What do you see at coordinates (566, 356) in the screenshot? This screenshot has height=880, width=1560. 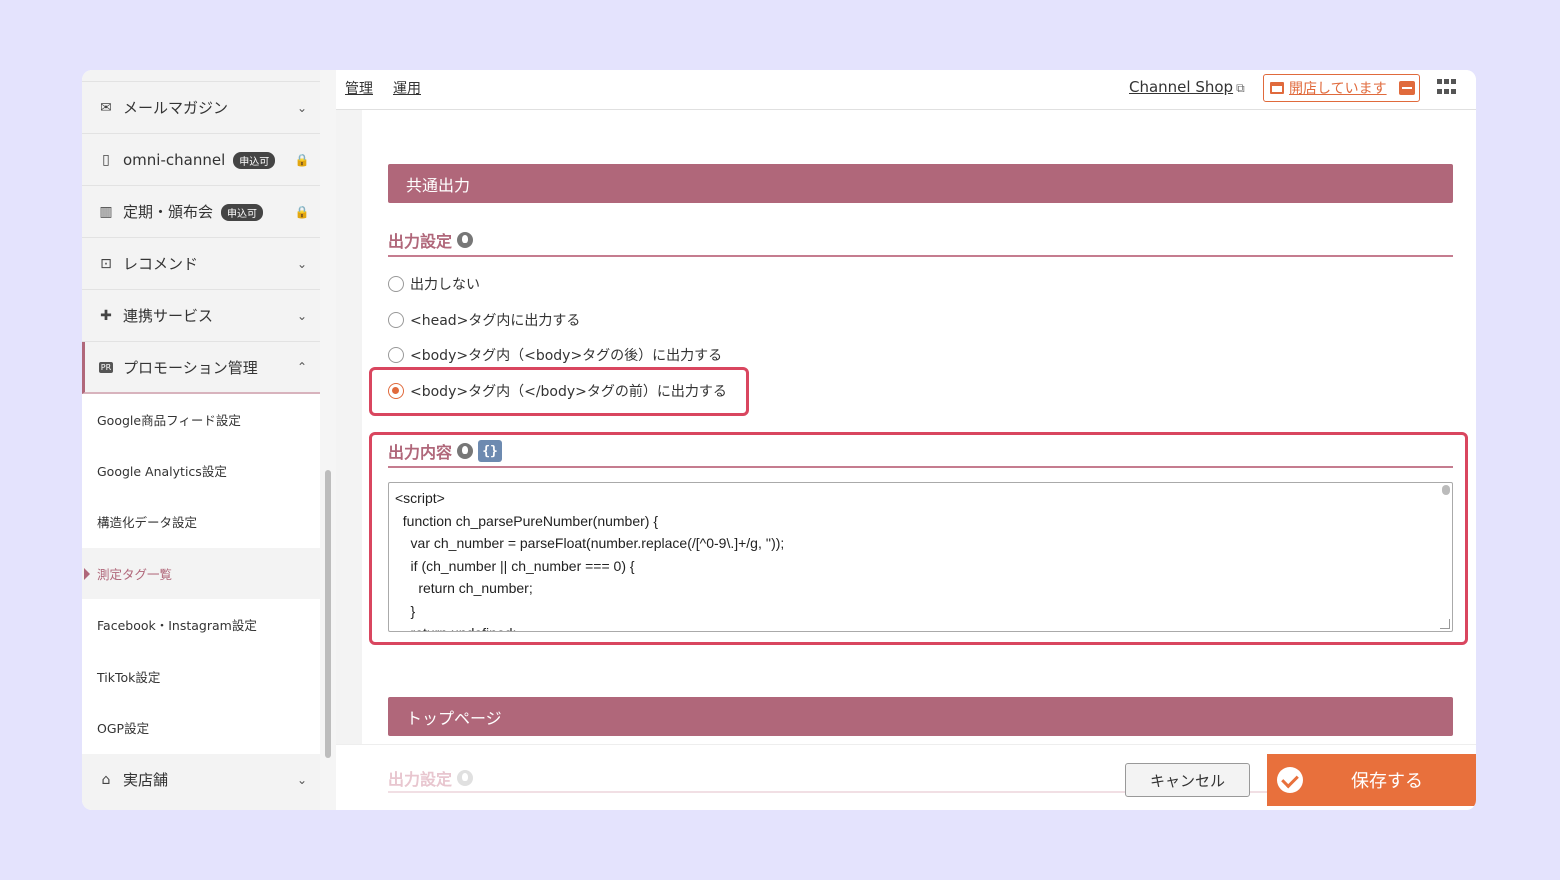 I see `radio-label: <body>タグ内（<body>タグの後）に出力する` at bounding box center [566, 356].